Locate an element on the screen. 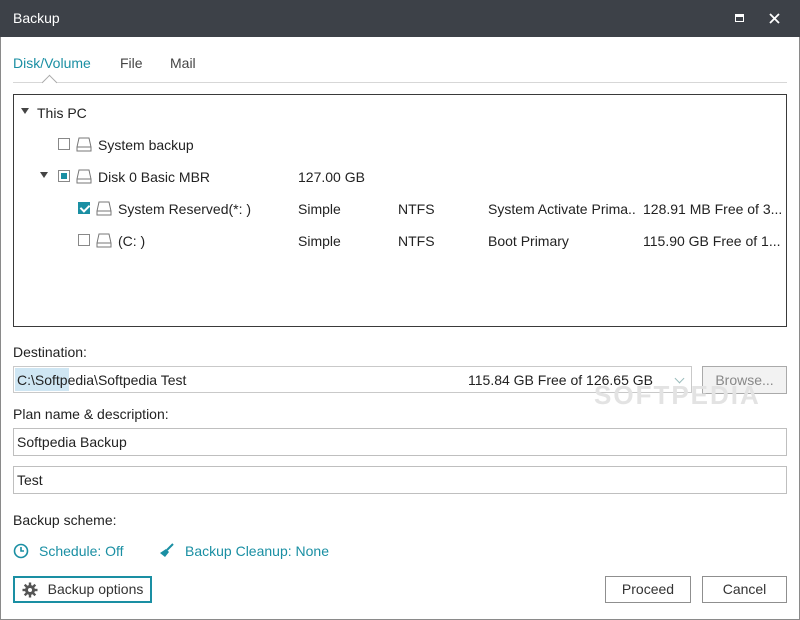 The width and height of the screenshot is (800, 620). cleanup-text: Backup Cleanup: None is located at coordinates (257, 551).